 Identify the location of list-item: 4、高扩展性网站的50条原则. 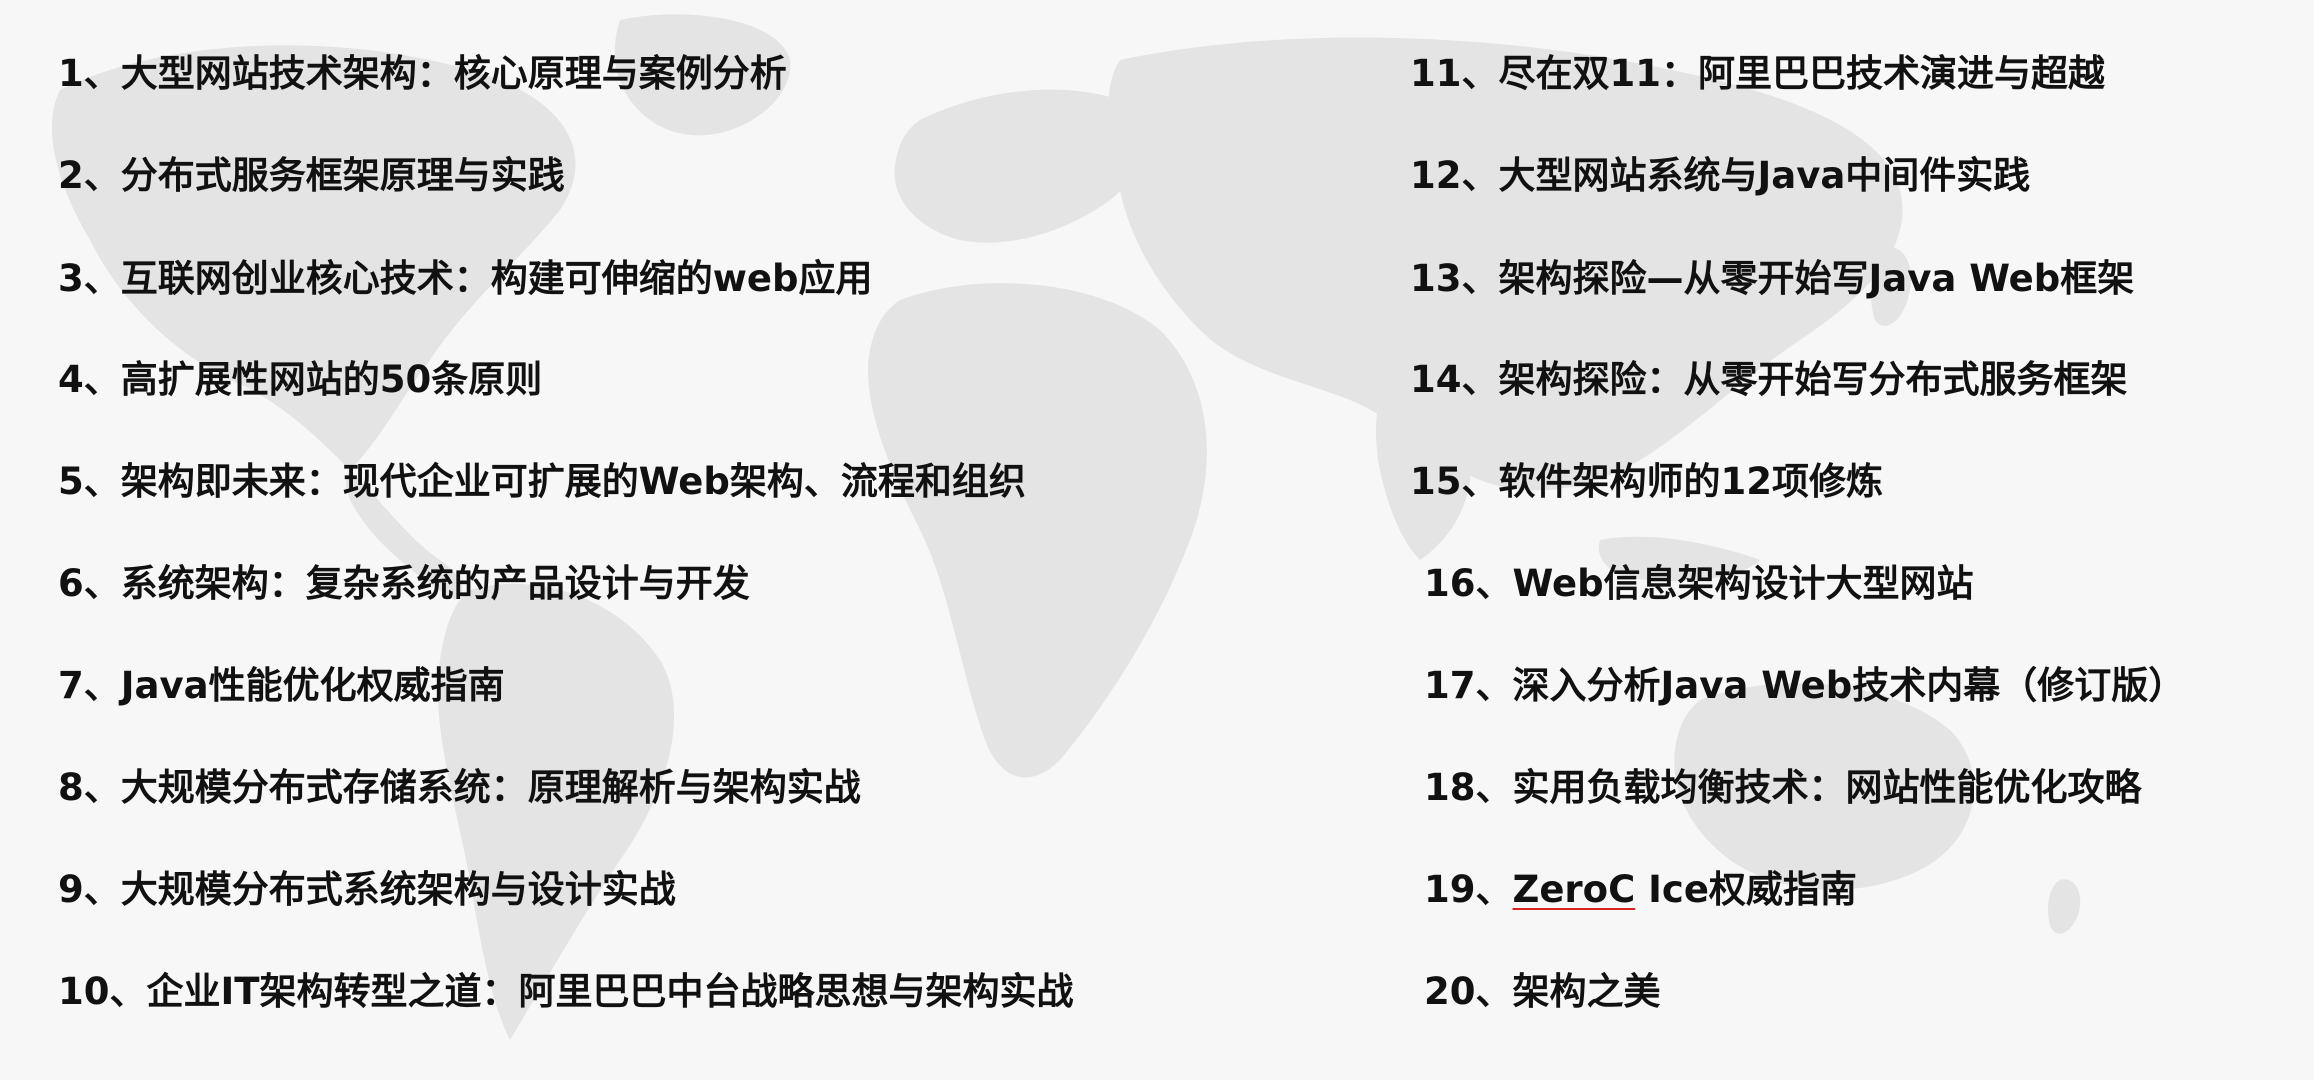
(300, 379).